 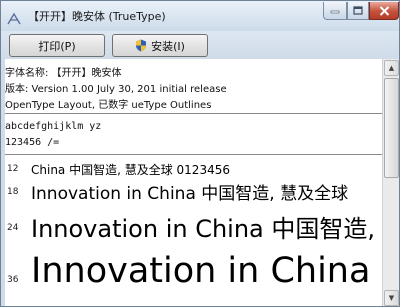 I want to click on font-name-line: 字体名称: 【开开】晚安体, so click(x=63, y=73).